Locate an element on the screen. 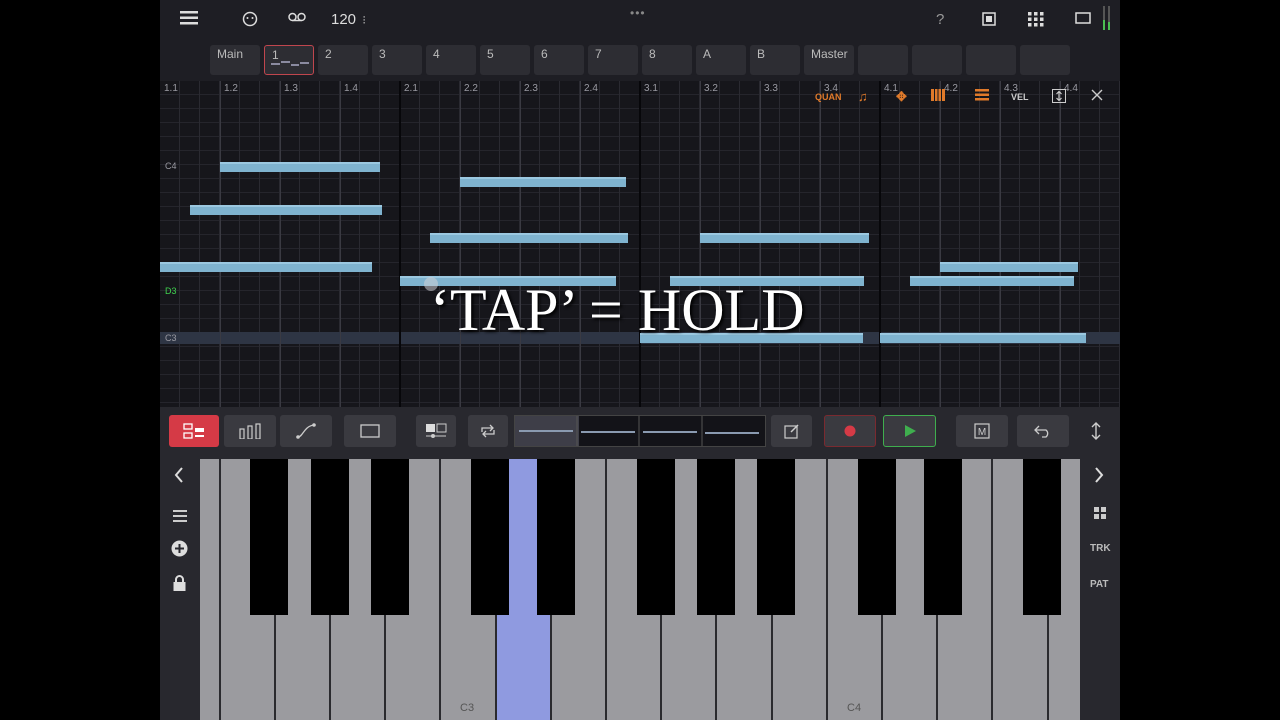  edit-pencil-button is located at coordinates (791, 431).